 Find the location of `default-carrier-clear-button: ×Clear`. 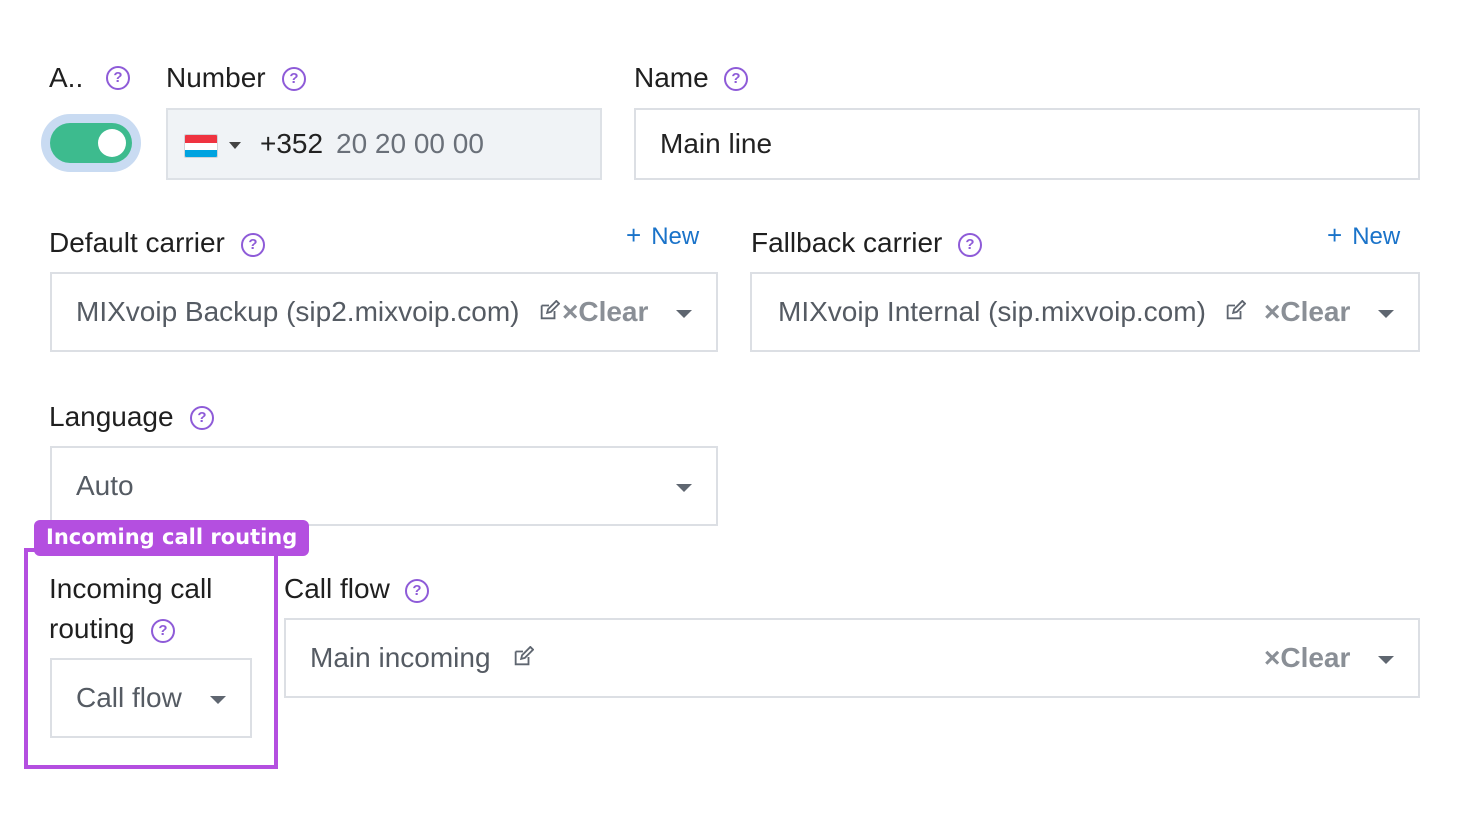

default-carrier-clear-button: ×Clear is located at coordinates (605, 312).